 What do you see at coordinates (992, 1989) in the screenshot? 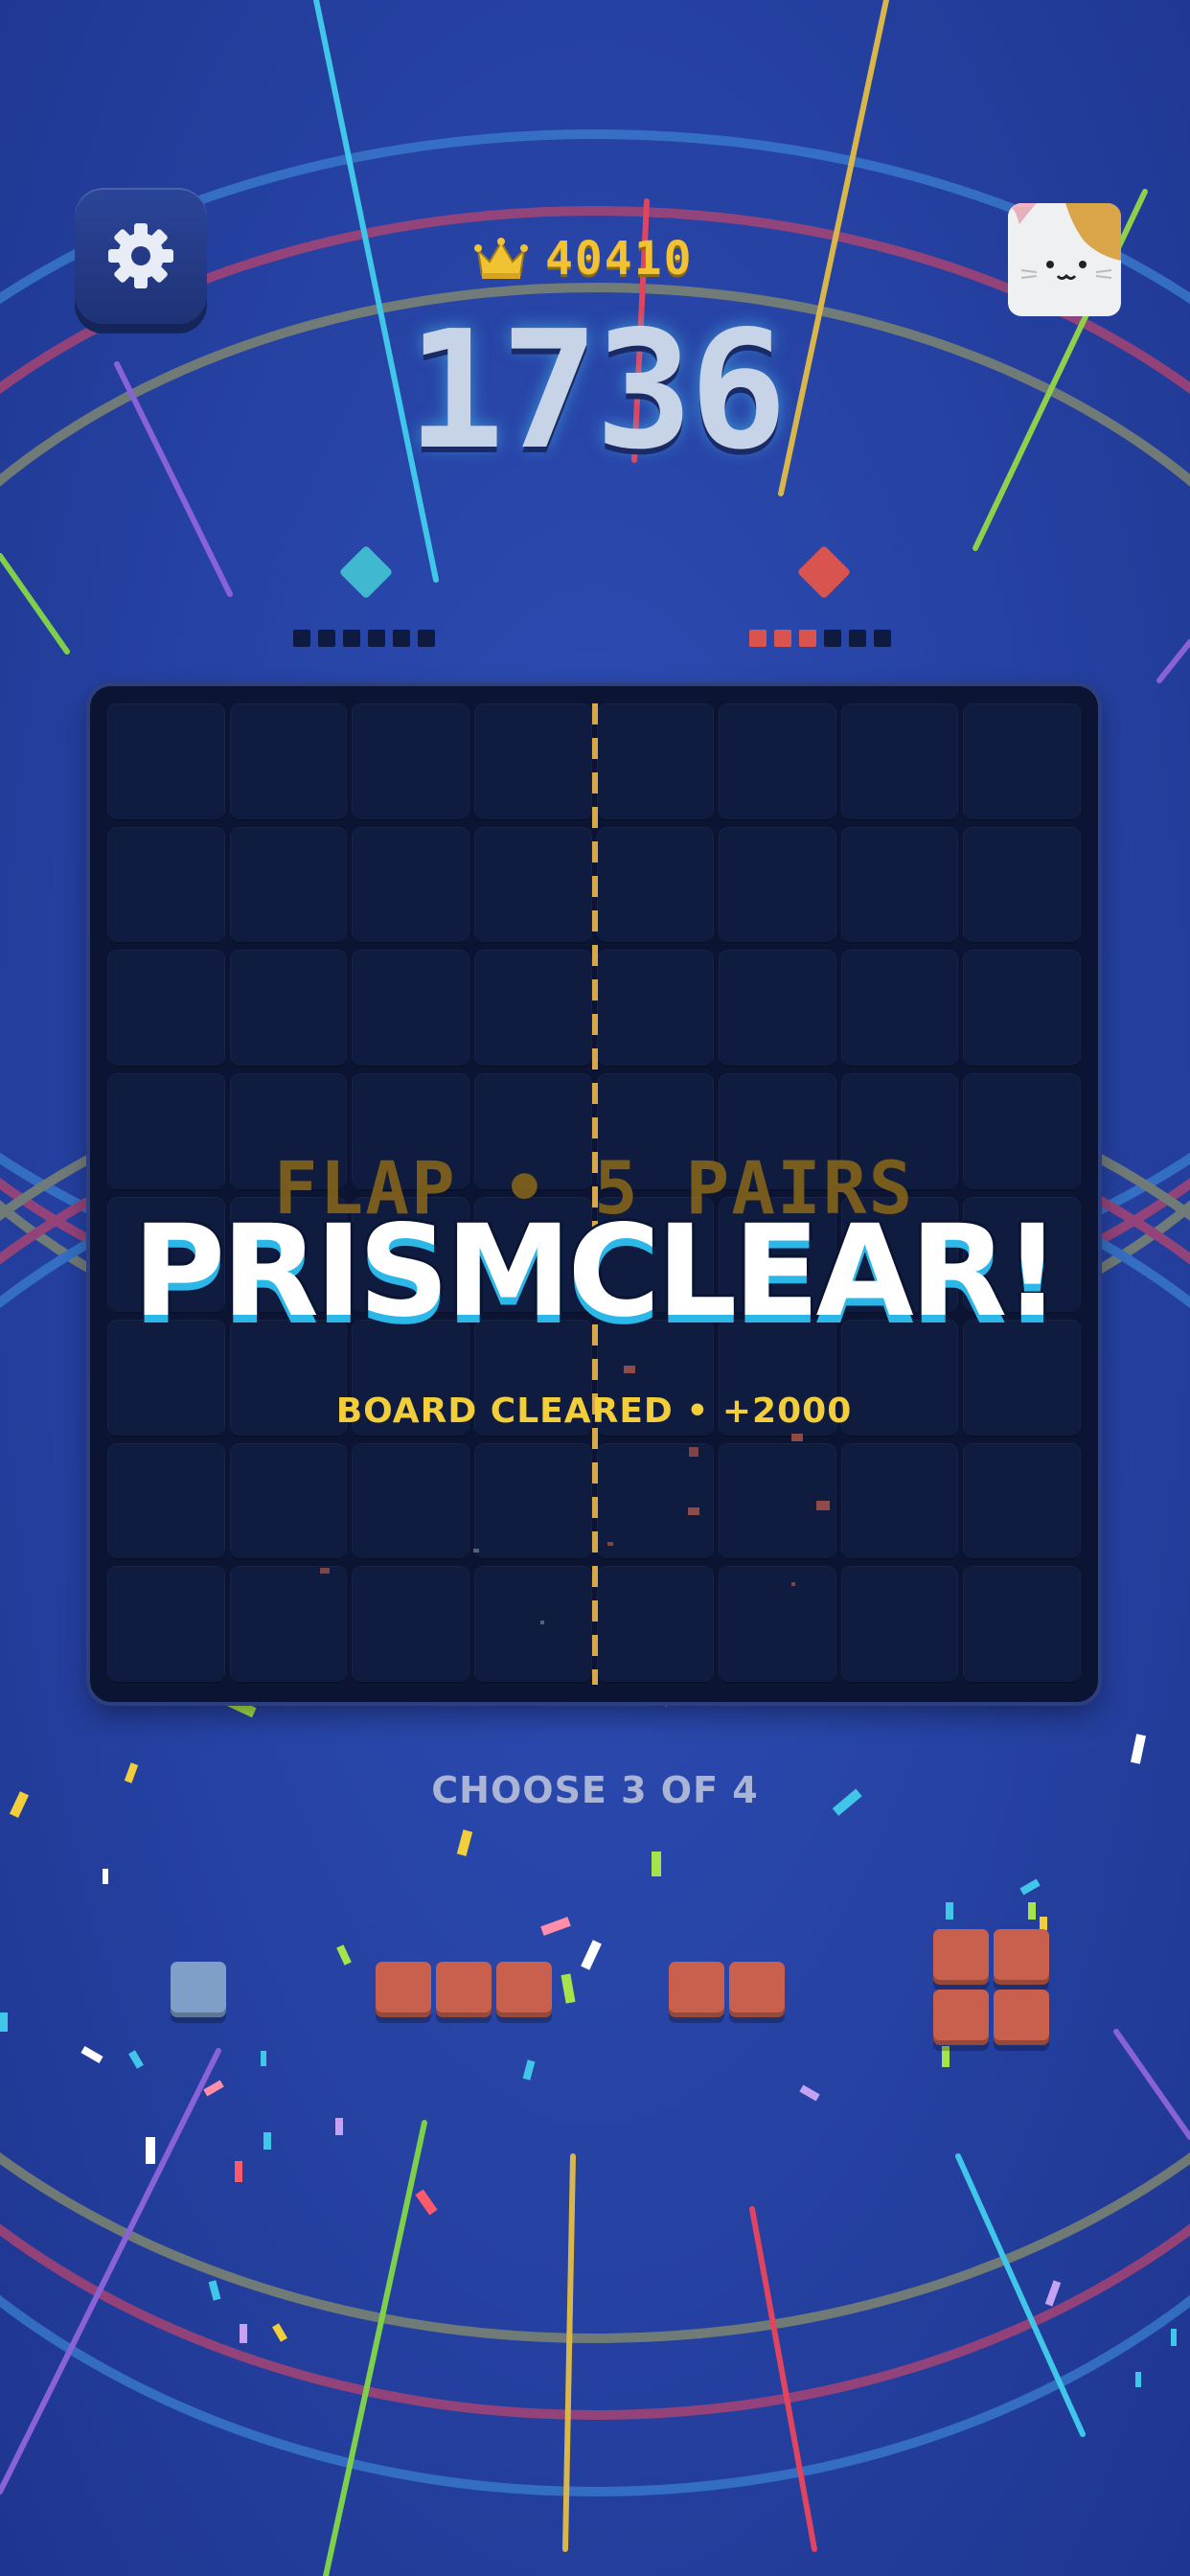
I see `piece-square-2x2-red` at bounding box center [992, 1989].